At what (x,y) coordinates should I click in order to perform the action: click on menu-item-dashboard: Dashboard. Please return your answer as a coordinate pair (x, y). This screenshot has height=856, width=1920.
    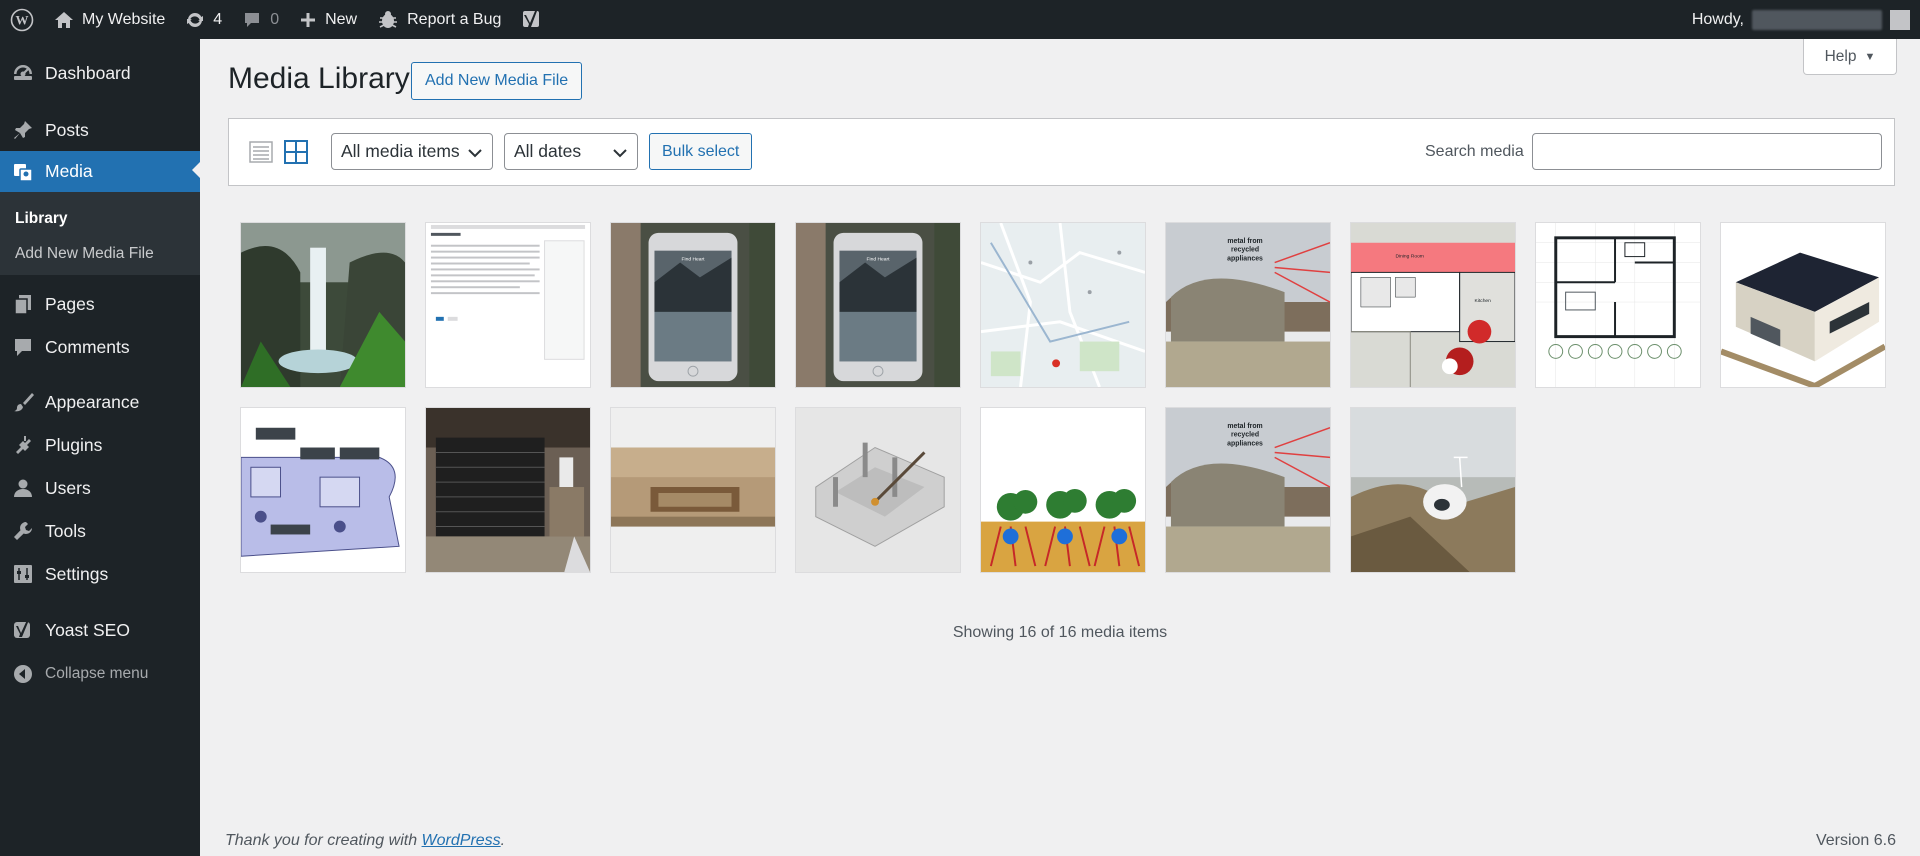
    Looking at the image, I should click on (100, 73).